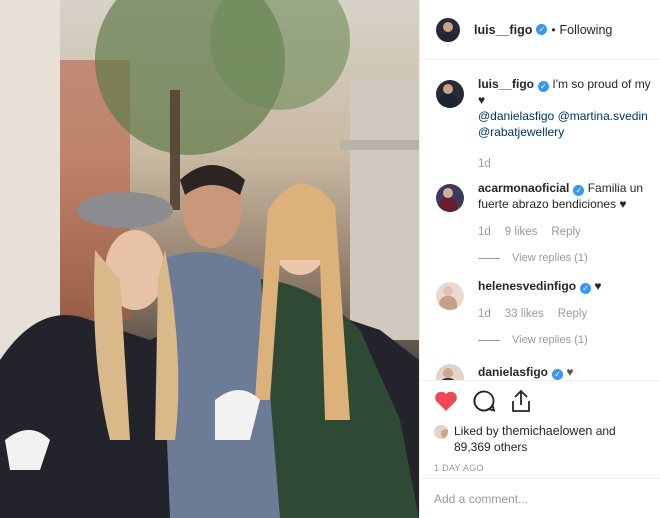 Image resolution: width=660 pixels, height=518 pixels. I want to click on comment-username: acarmonaoficial, so click(523, 188).